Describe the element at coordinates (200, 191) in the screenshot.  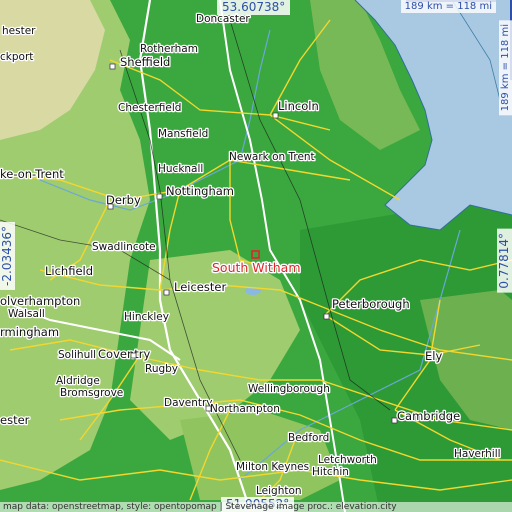
I see `place-label: Nottingham` at that location.